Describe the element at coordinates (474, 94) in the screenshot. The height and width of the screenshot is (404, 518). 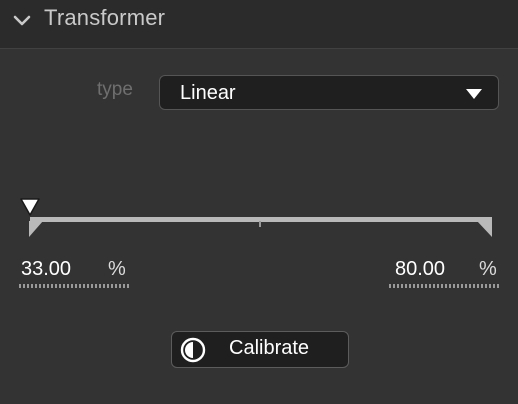
I see `caret-down-icon` at that location.